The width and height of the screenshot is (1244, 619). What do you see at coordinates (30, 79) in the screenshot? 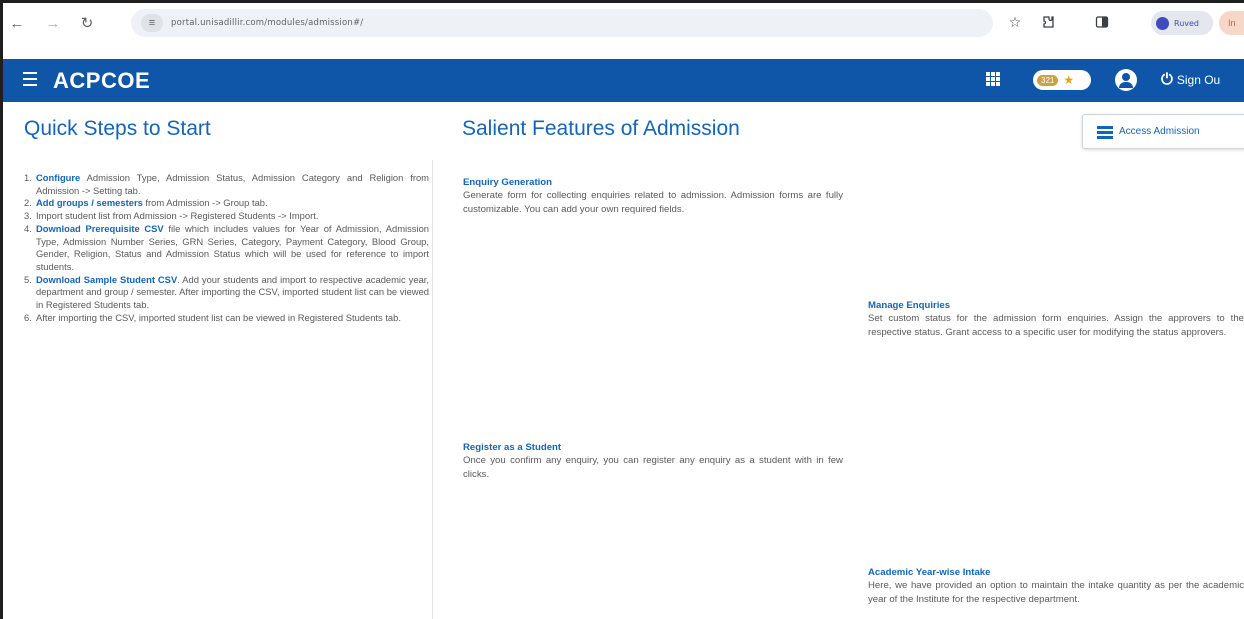
I see `hamburger-menu-icon` at bounding box center [30, 79].